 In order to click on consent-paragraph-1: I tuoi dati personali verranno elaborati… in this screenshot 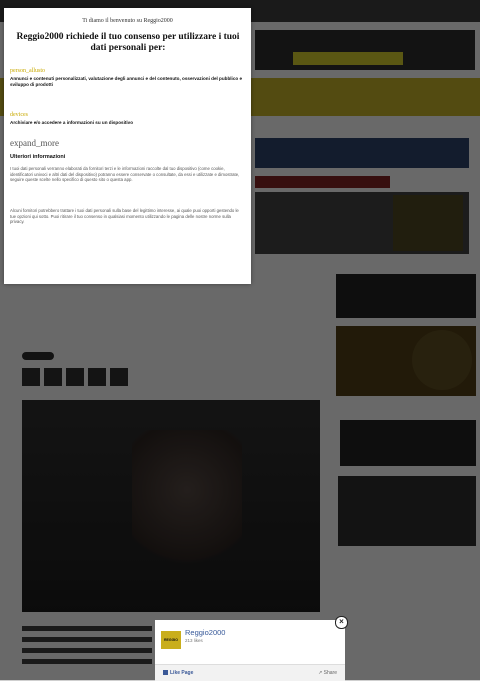, I will do `click(125, 174)`.